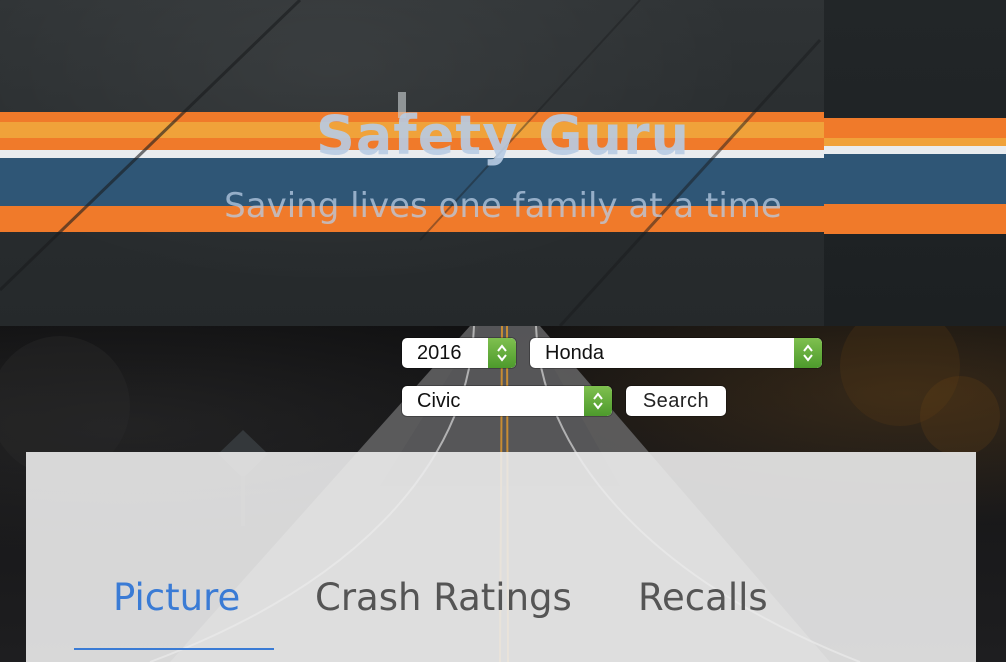 The width and height of the screenshot is (1006, 662). What do you see at coordinates (503, 135) in the screenshot?
I see `site-title: Safety Guru` at bounding box center [503, 135].